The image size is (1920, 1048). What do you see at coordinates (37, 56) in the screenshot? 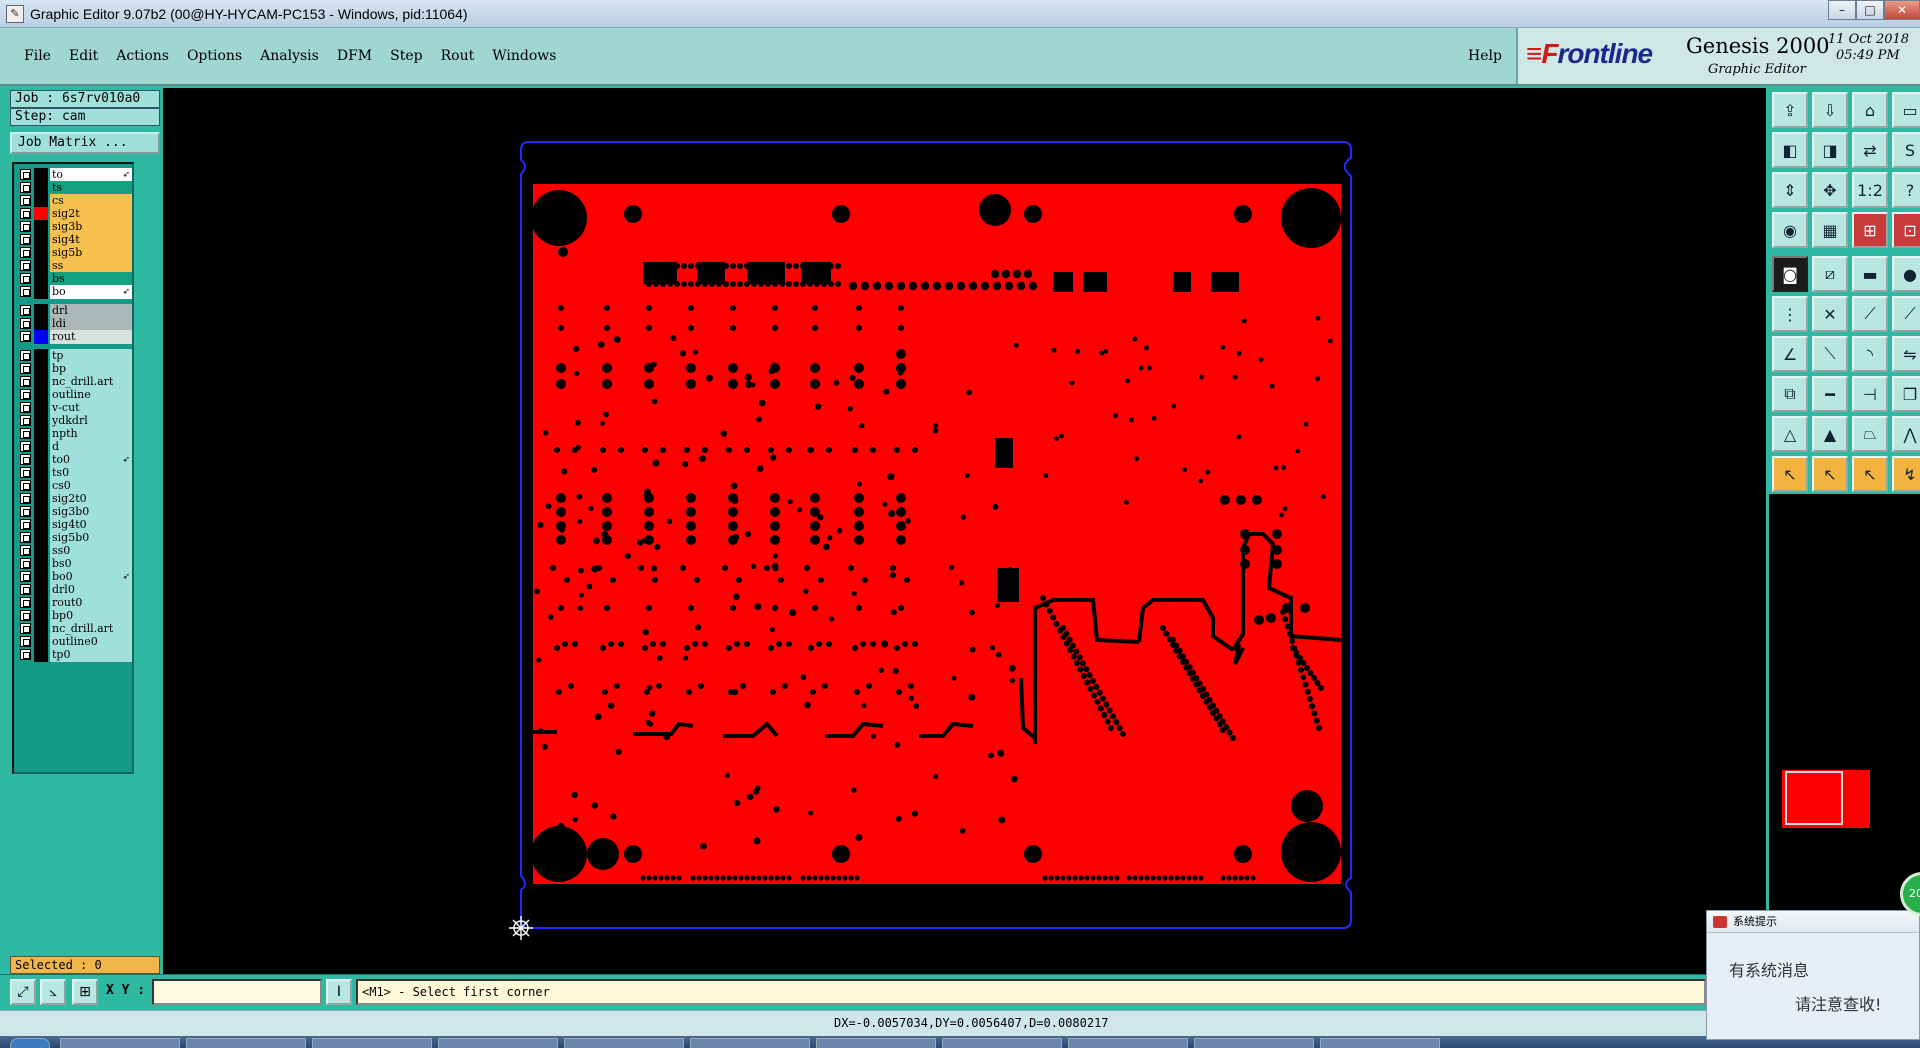
I see `menu-file: File` at bounding box center [37, 56].